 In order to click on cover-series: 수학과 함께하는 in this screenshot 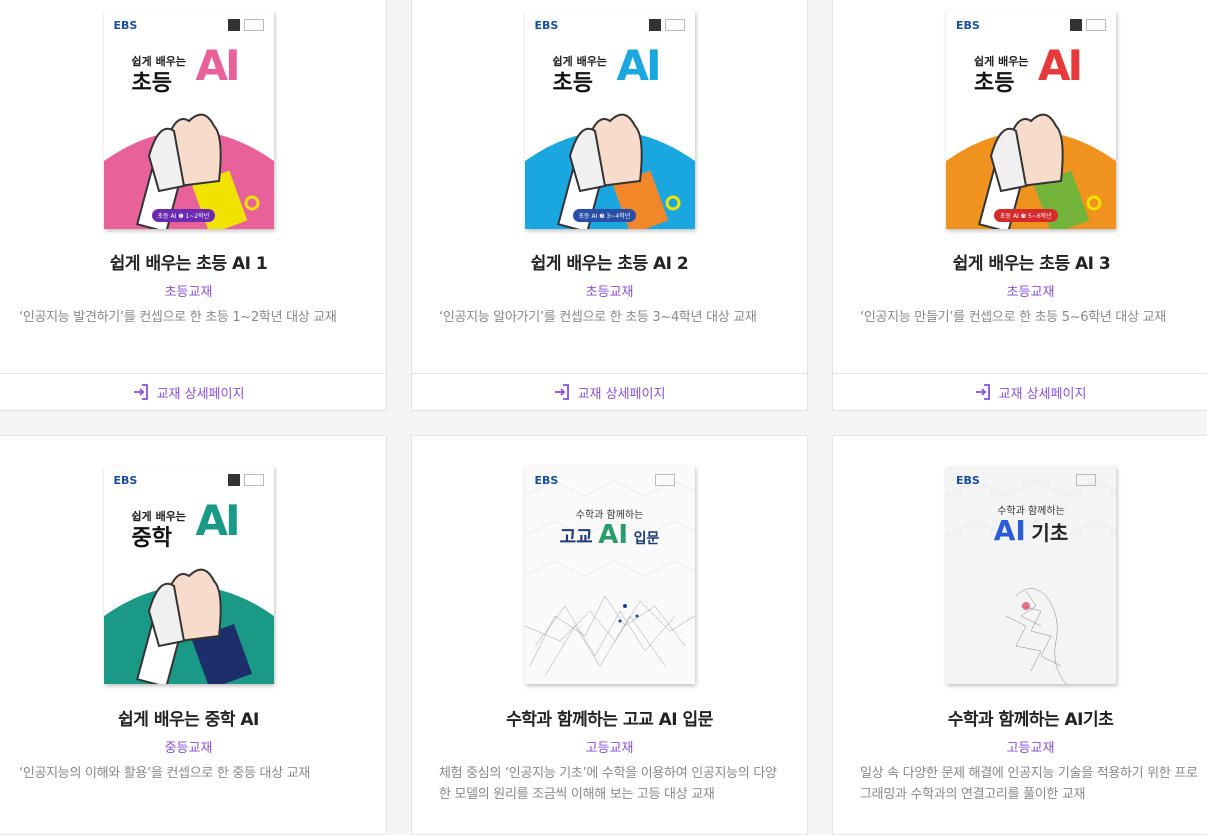, I will do `click(609, 515)`.